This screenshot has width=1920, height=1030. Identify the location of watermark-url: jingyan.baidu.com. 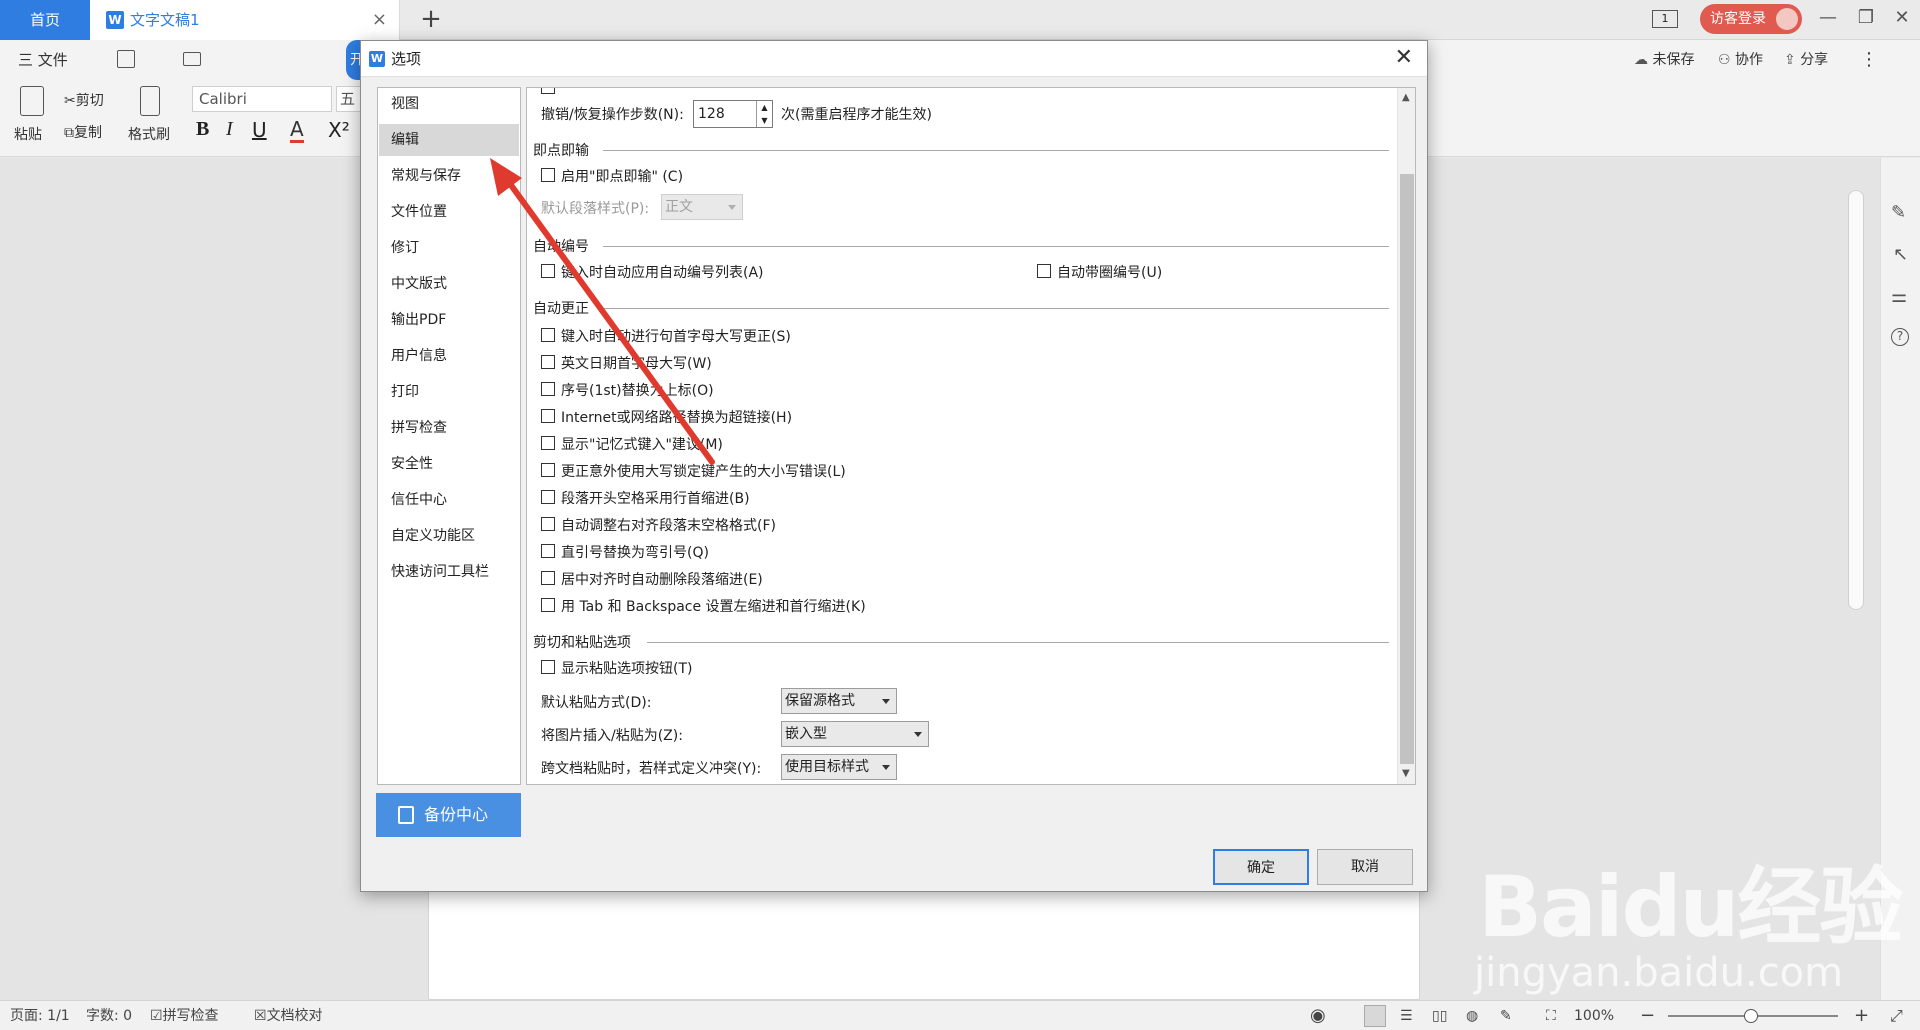
(1659, 973).